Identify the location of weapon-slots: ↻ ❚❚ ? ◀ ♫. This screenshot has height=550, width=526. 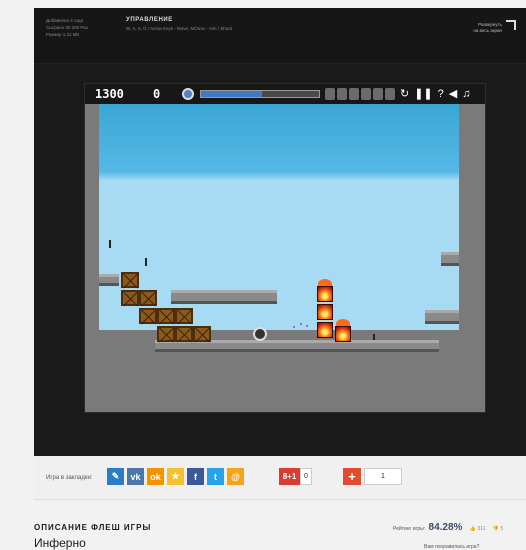
(398, 94).